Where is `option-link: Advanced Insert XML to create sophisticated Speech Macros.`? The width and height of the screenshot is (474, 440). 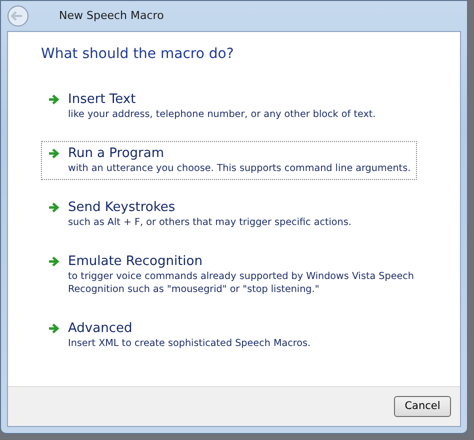 option-link: Advanced Insert XML to create sophisticated Speech Macros. is located at coordinates (229, 335).